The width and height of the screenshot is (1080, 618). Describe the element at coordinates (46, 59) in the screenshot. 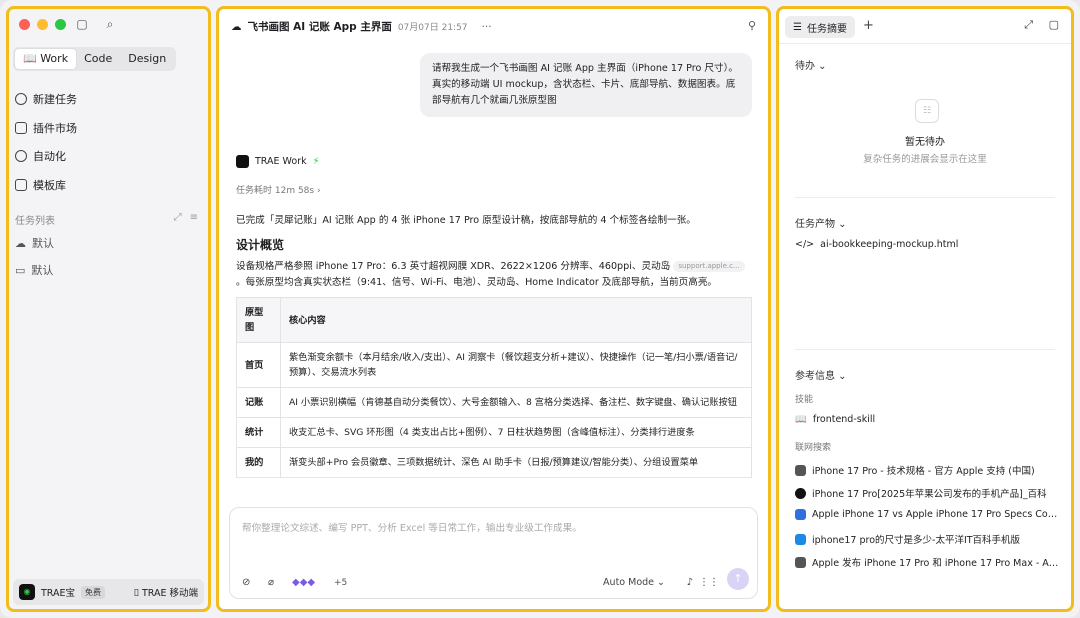

I see `mode-work-tab: 📖 Work` at that location.